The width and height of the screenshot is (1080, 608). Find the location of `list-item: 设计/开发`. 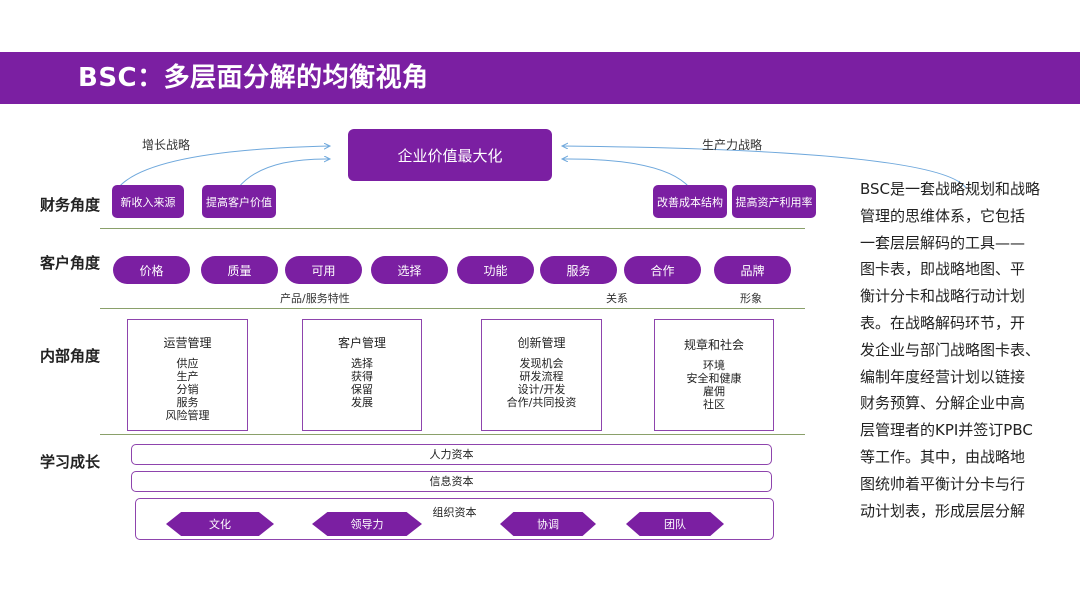

list-item: 设计/开发 is located at coordinates (541, 389).